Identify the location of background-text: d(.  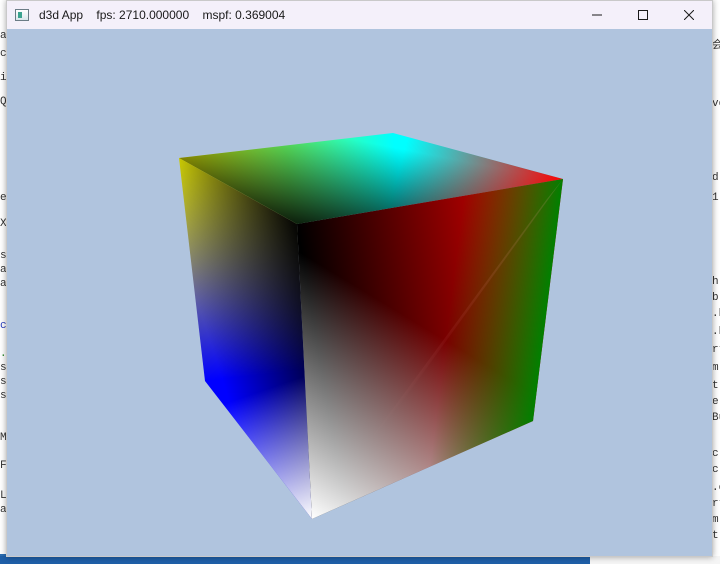
(716, 178).